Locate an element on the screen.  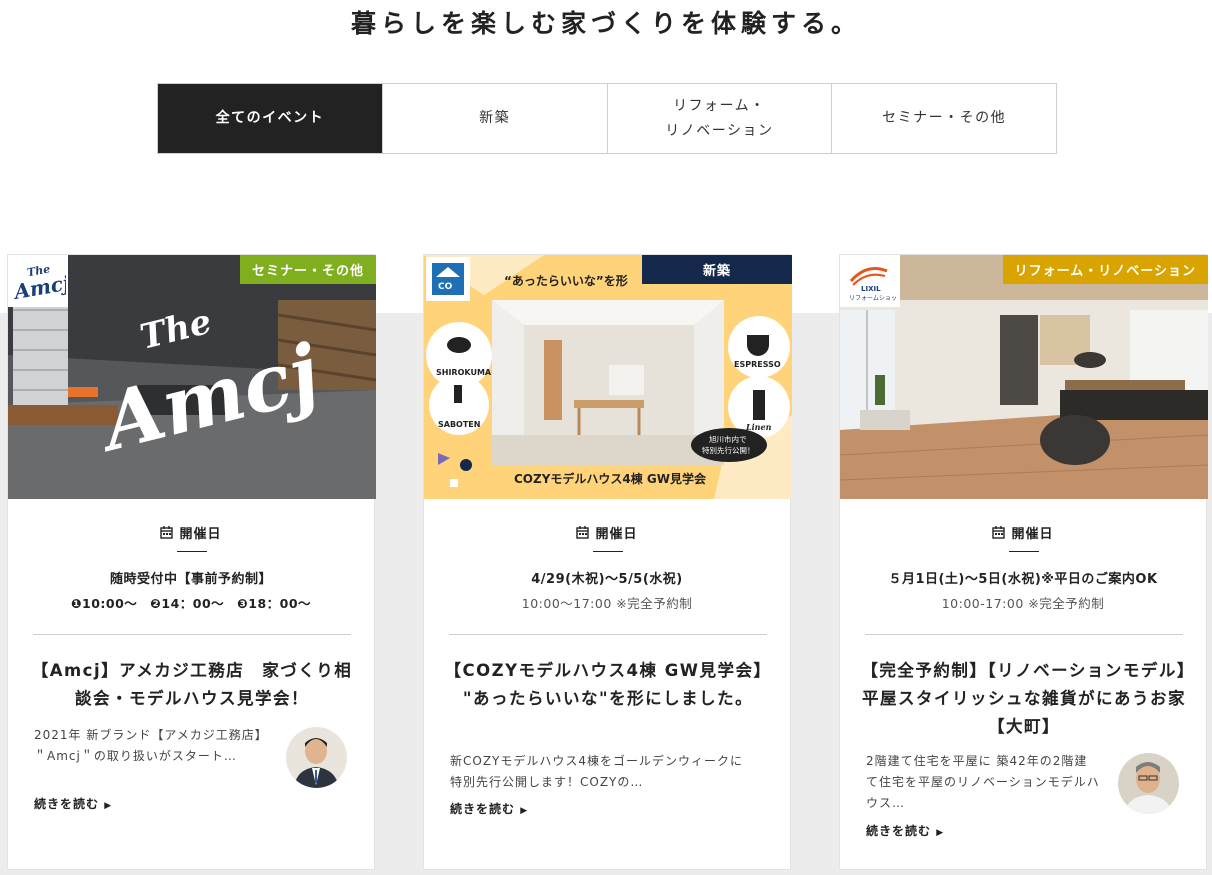
event-date: 随時受付中【事前予約制】 is located at coordinates (190, 579).